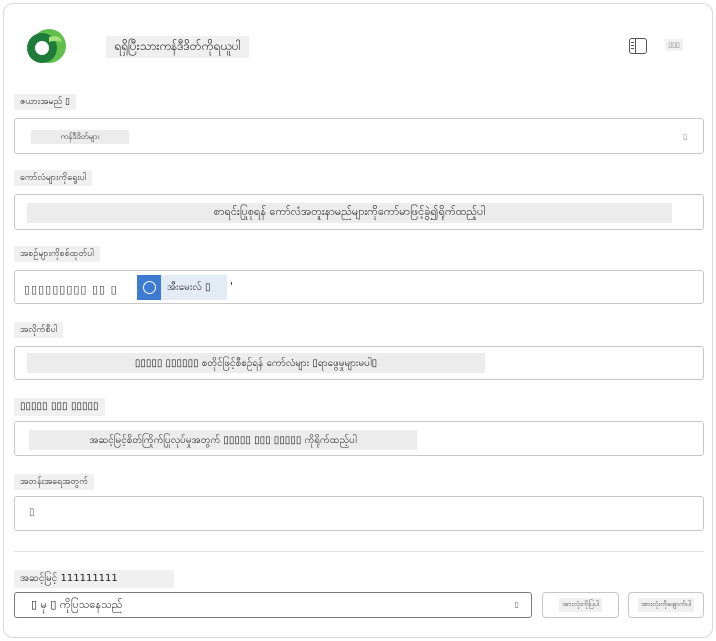 The height and width of the screenshot is (641, 716). What do you see at coordinates (39, 330) in the screenshot?
I see `sort-by-label: အလိုက်စီပါ` at bounding box center [39, 330].